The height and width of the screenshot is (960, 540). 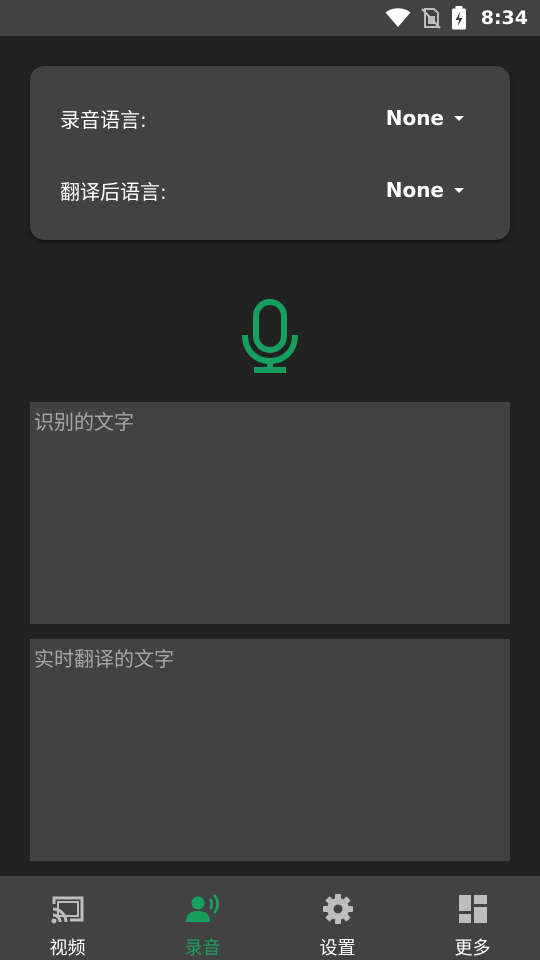 I want to click on record-language-dropdown: None, so click(x=425, y=118).